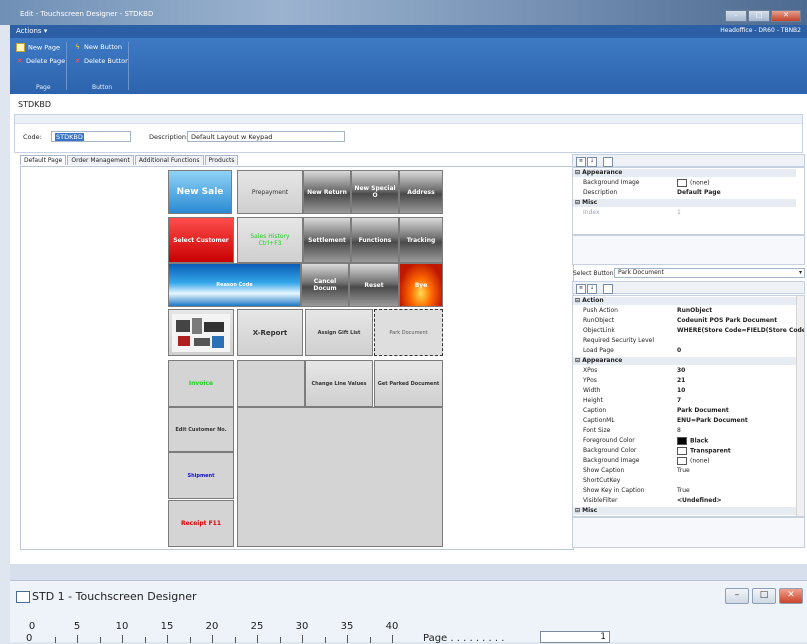 Image resolution: width=807 pixels, height=644 pixels. I want to click on property-row: Font Size 8, so click(684, 431).